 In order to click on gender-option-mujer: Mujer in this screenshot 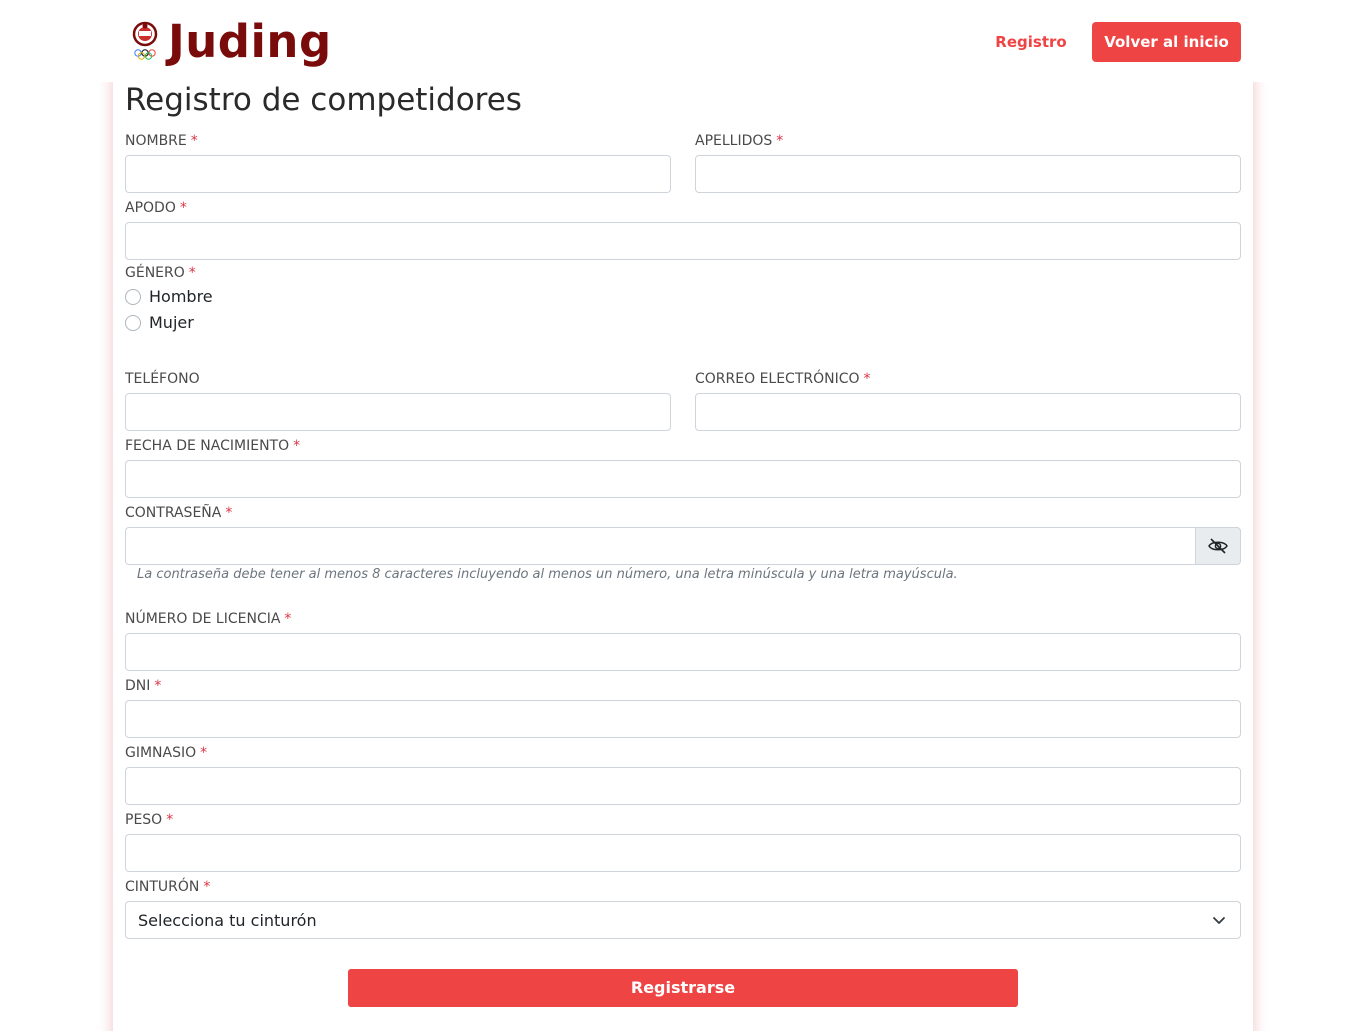, I will do `click(159, 322)`.